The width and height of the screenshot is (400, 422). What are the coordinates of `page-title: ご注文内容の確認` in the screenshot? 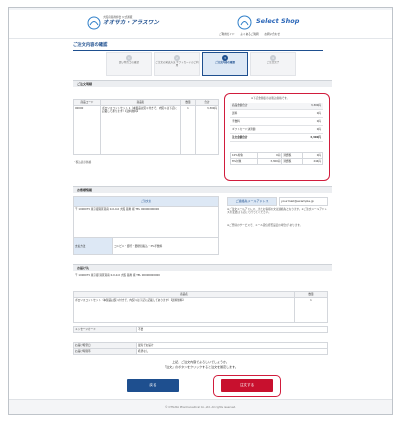 It's located at (90, 45).